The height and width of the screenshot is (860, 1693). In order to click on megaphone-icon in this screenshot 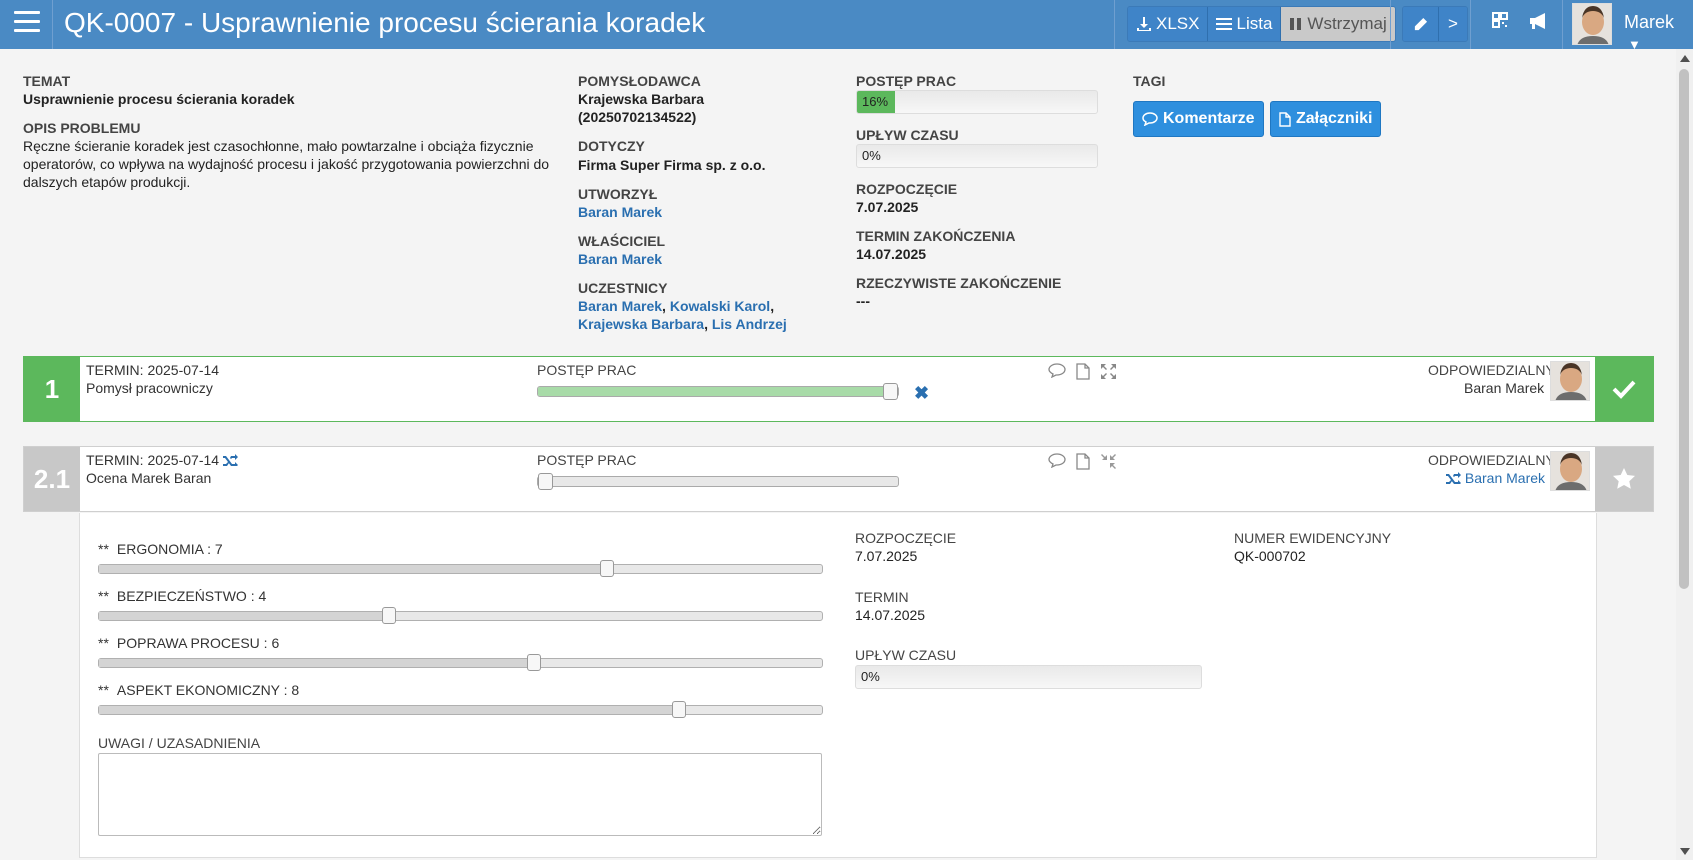, I will do `click(1539, 23)`.